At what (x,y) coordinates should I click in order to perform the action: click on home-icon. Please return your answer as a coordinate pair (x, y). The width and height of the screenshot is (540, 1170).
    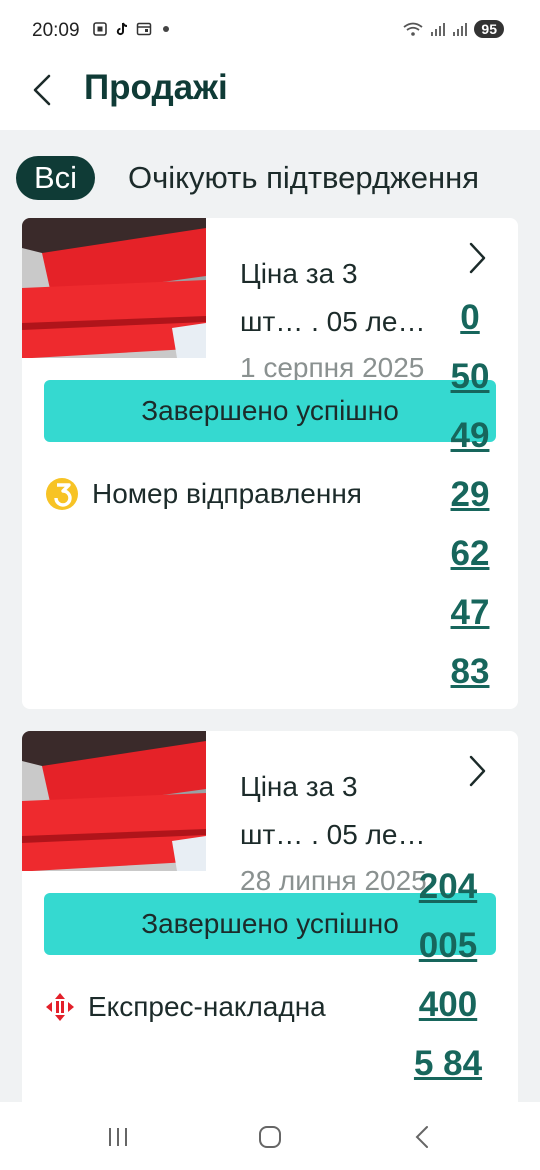
    Looking at the image, I should click on (270, 1137).